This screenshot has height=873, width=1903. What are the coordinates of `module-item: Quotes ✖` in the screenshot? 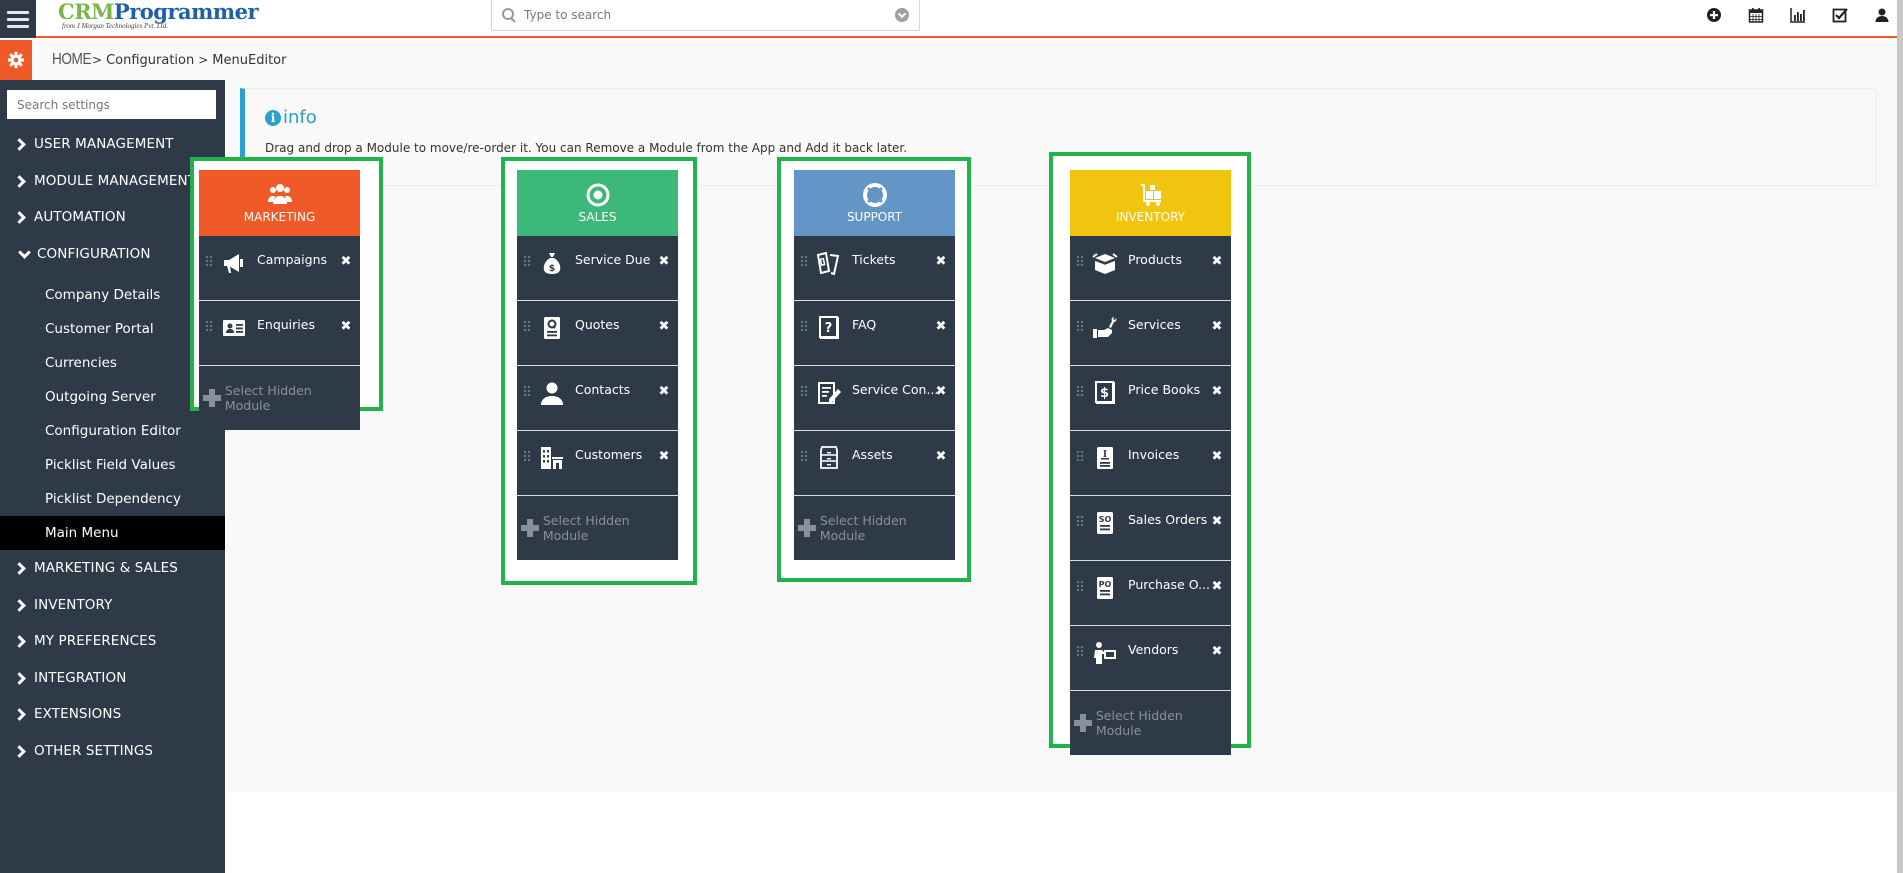 It's located at (597, 333).